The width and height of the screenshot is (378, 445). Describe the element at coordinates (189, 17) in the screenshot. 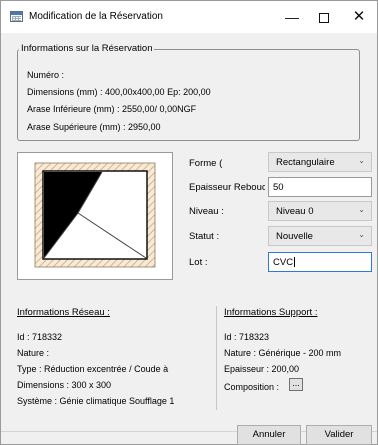

I see `title-bar: Modification de la Réservation — ✕` at that location.